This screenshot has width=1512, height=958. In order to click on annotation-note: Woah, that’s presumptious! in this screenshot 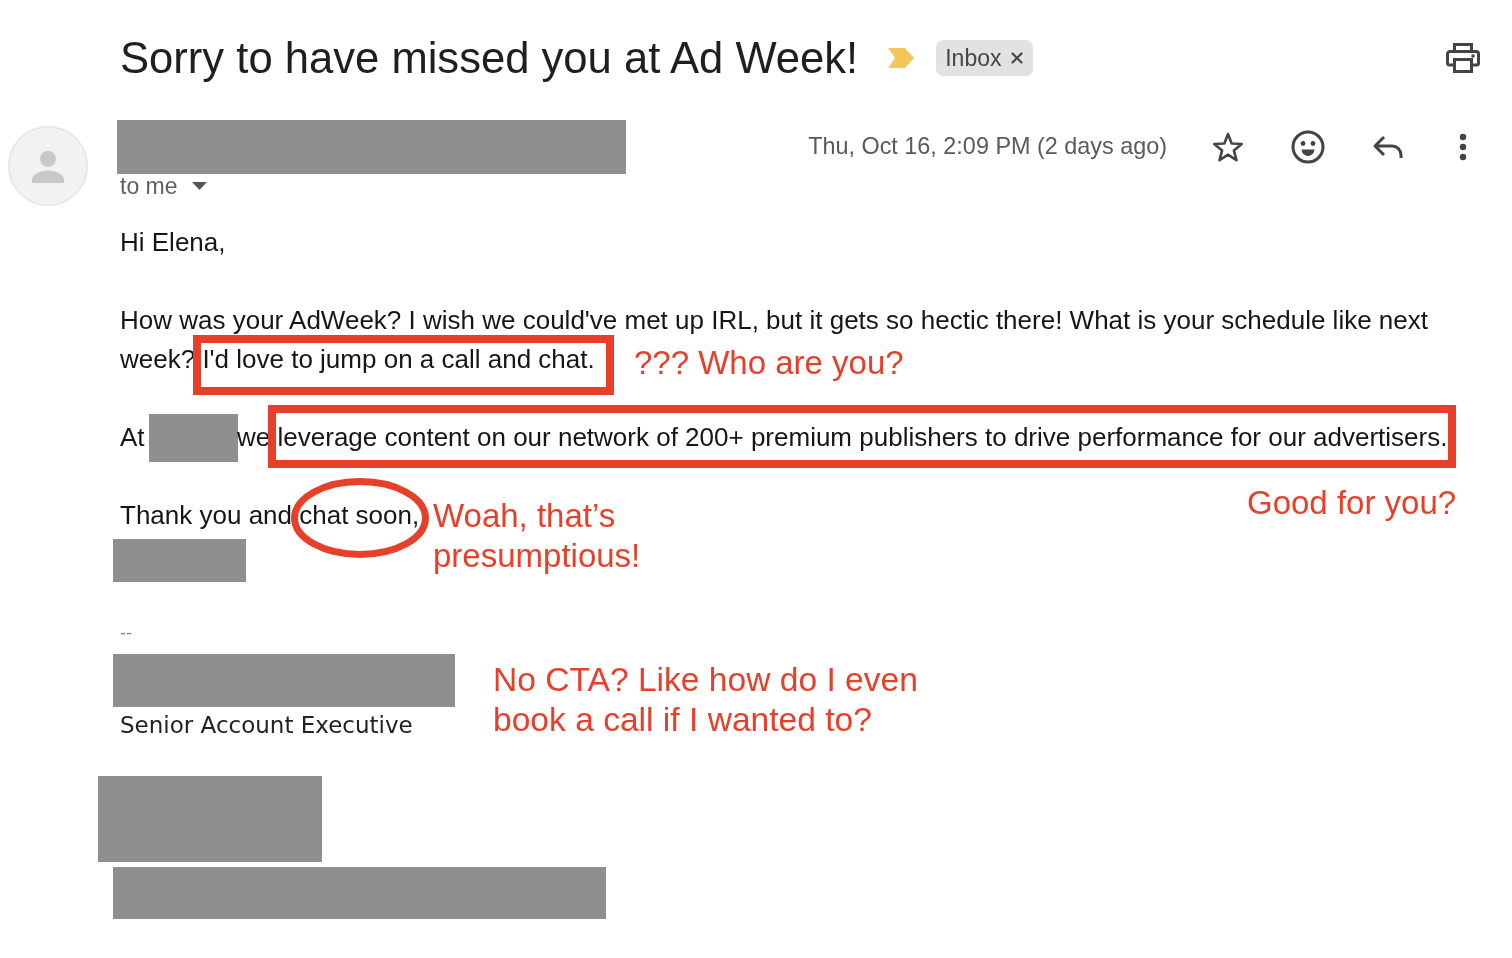, I will do `click(537, 536)`.